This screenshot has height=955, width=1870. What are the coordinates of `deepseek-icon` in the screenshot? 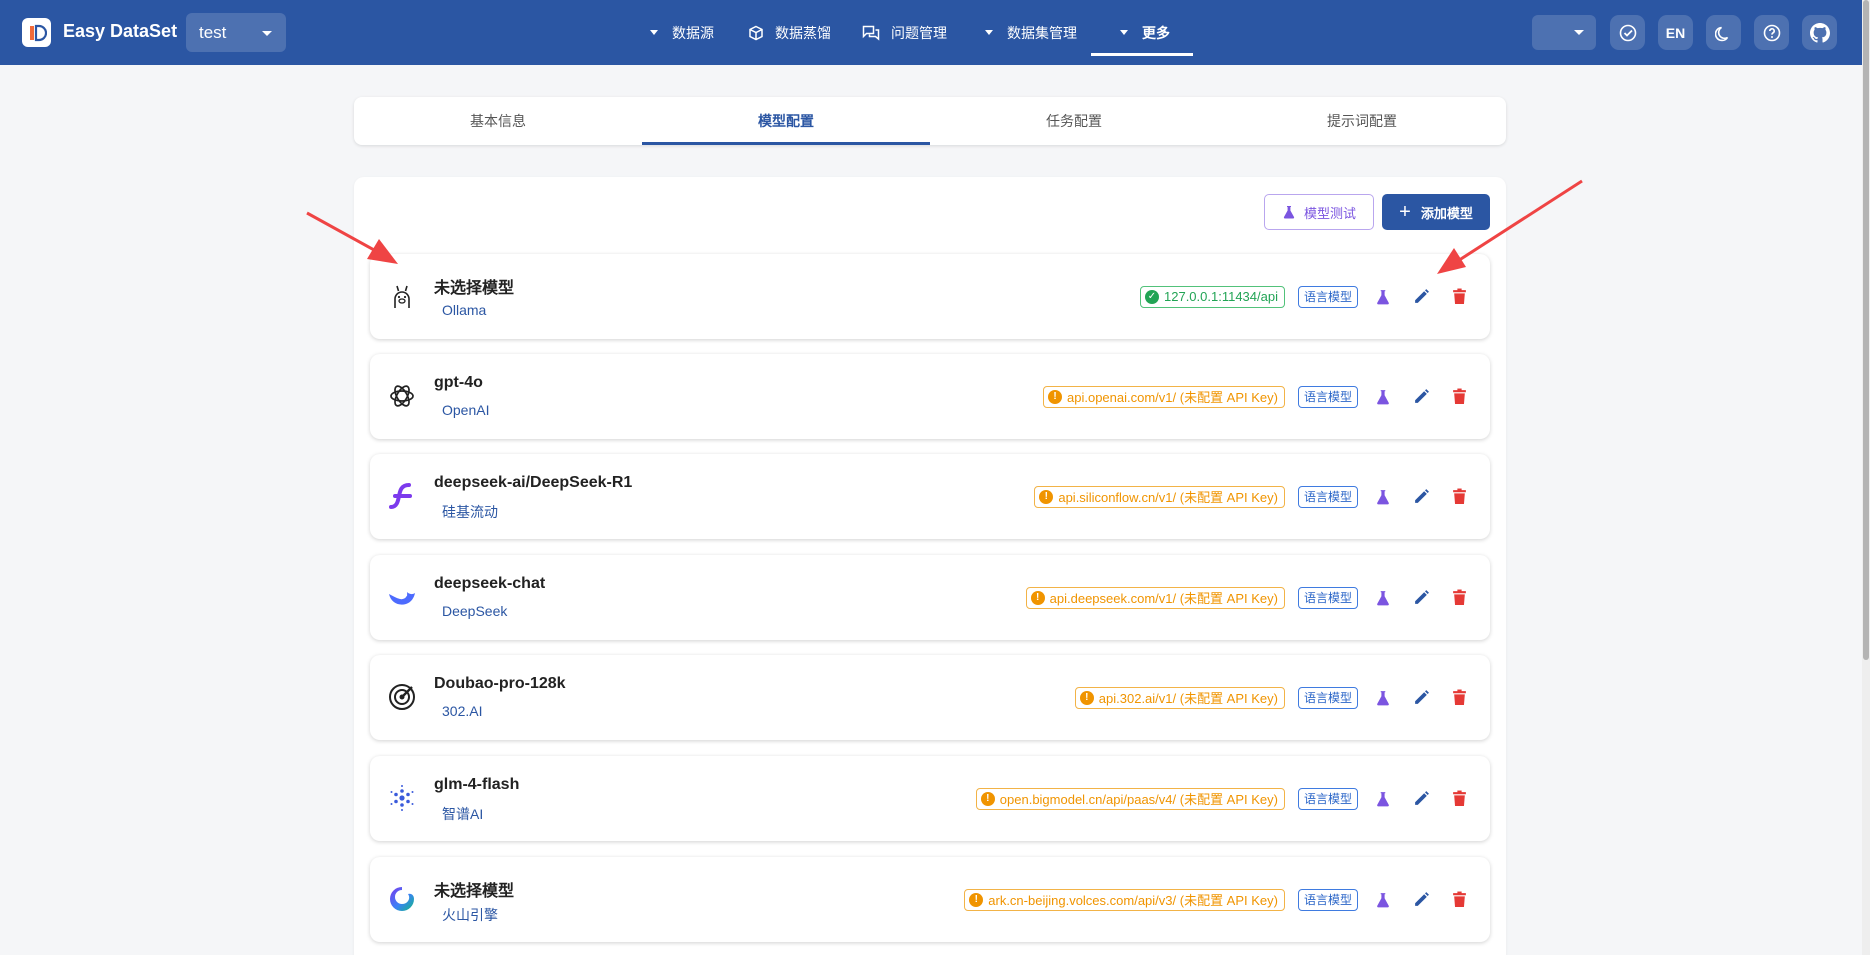 It's located at (402, 597).